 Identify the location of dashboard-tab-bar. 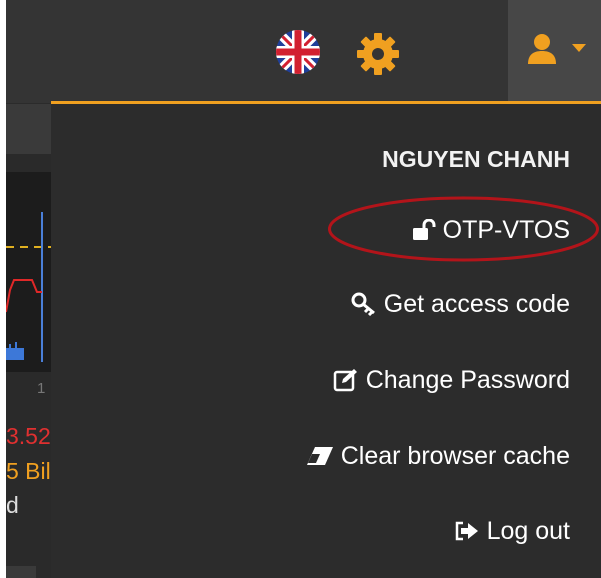
(28, 129).